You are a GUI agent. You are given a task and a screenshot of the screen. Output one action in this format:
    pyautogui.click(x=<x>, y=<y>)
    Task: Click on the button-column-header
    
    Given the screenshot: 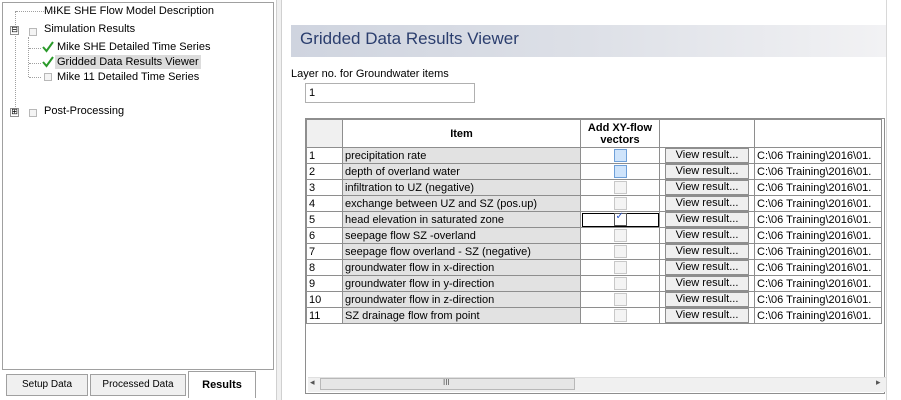 What is the action you would take?
    pyautogui.click(x=707, y=133)
    